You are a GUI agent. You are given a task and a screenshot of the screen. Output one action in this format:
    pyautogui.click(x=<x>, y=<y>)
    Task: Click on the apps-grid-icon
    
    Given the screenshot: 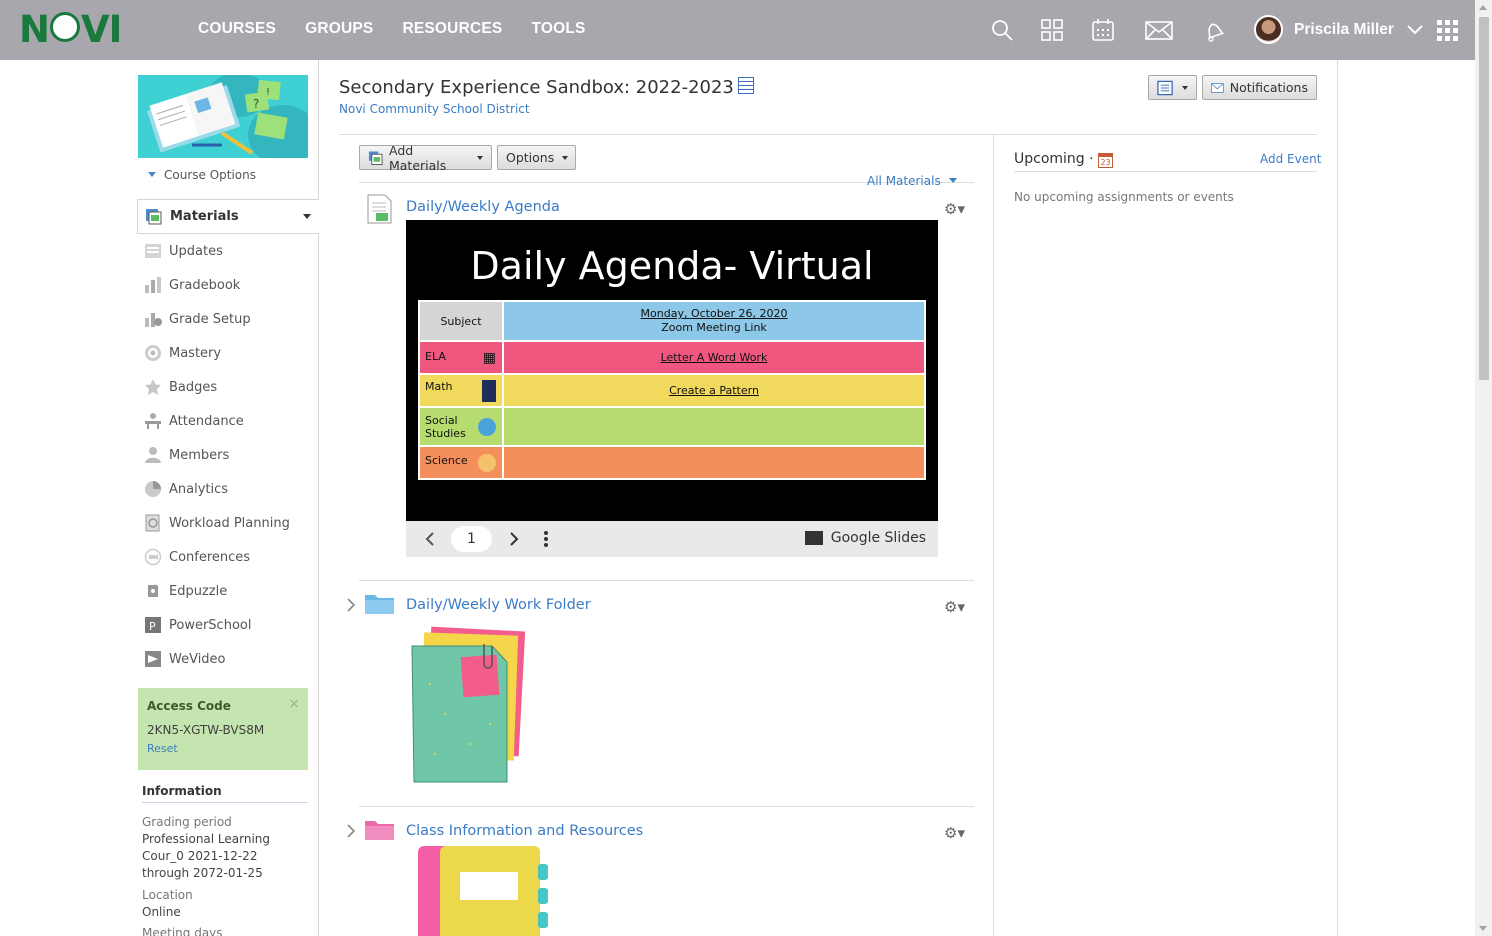 What is the action you would take?
    pyautogui.click(x=1052, y=30)
    